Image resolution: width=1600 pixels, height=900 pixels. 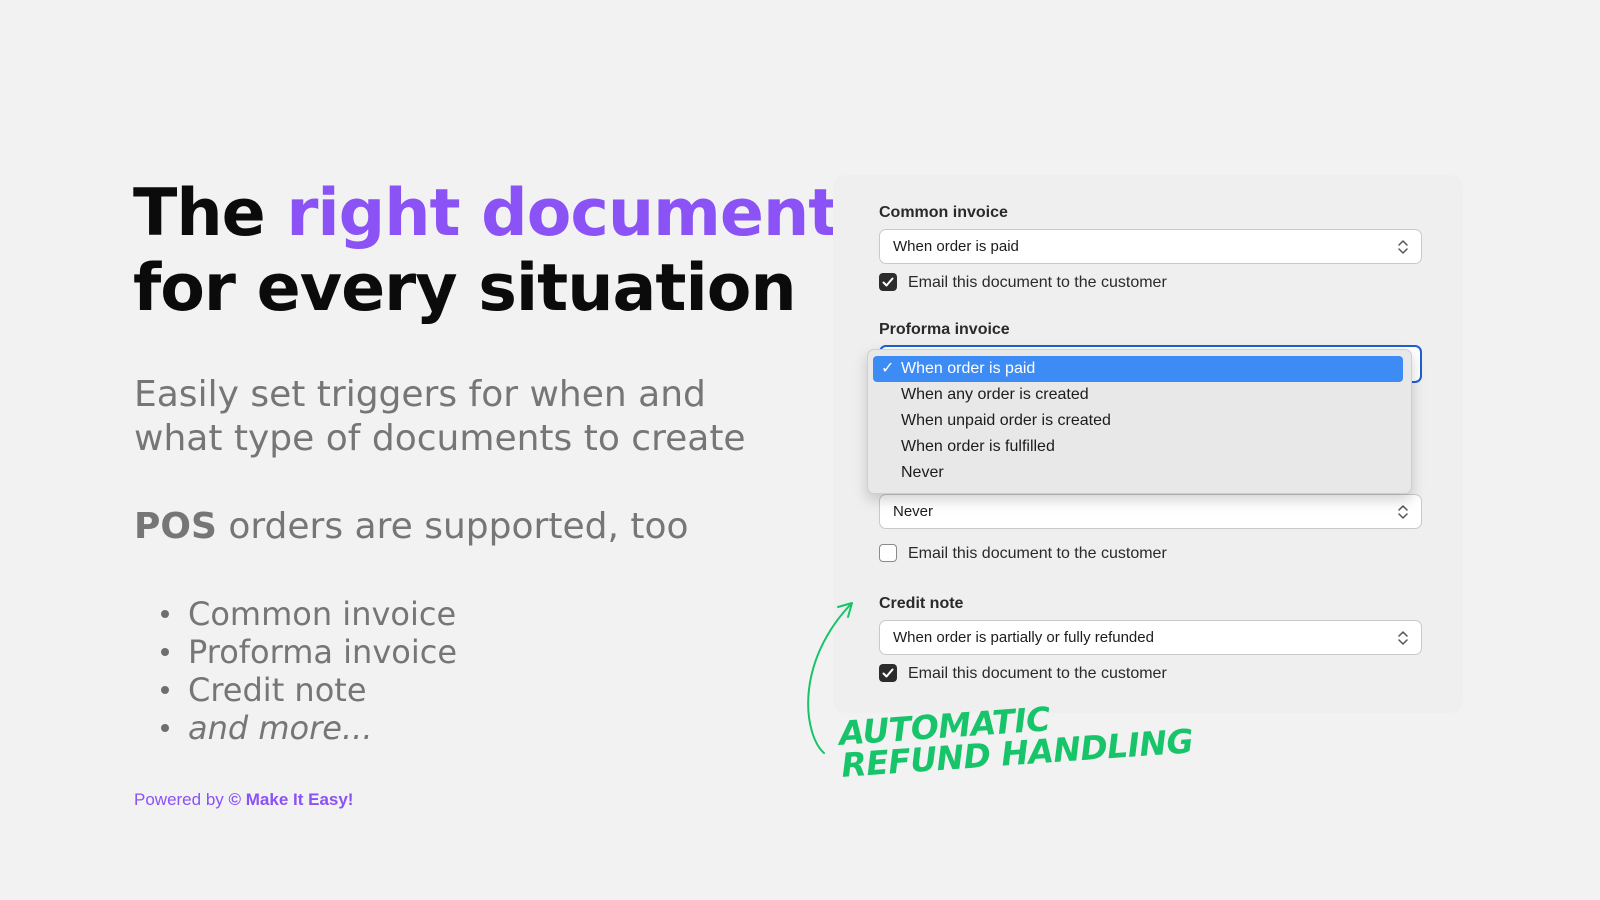 What do you see at coordinates (1150, 511) in the screenshot?
I see `third-document-select: Never` at bounding box center [1150, 511].